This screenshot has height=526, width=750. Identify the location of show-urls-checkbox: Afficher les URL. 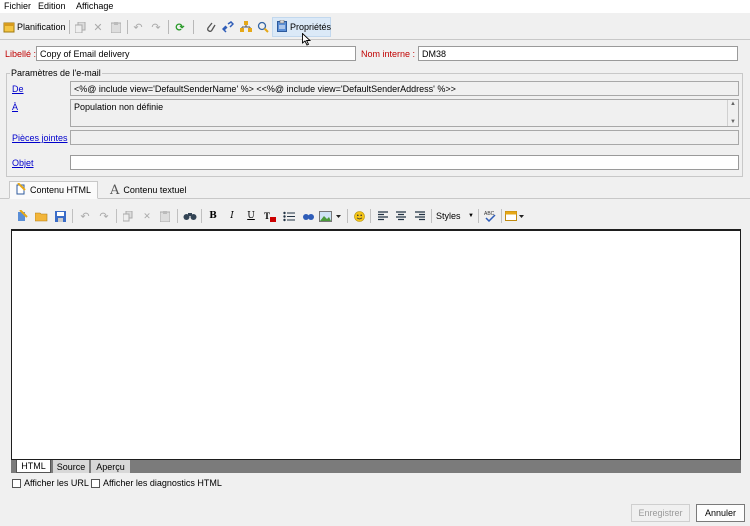
(50, 483).